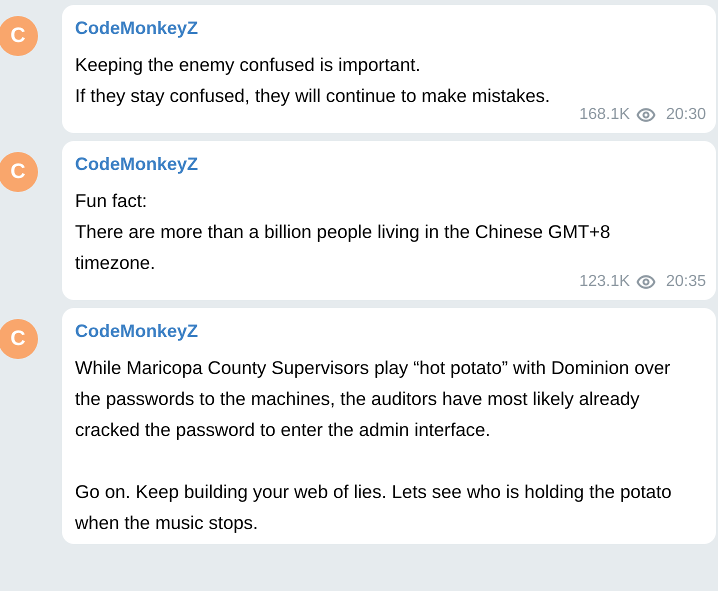  What do you see at coordinates (604, 282) in the screenshot?
I see `view-count: 123.1K` at bounding box center [604, 282].